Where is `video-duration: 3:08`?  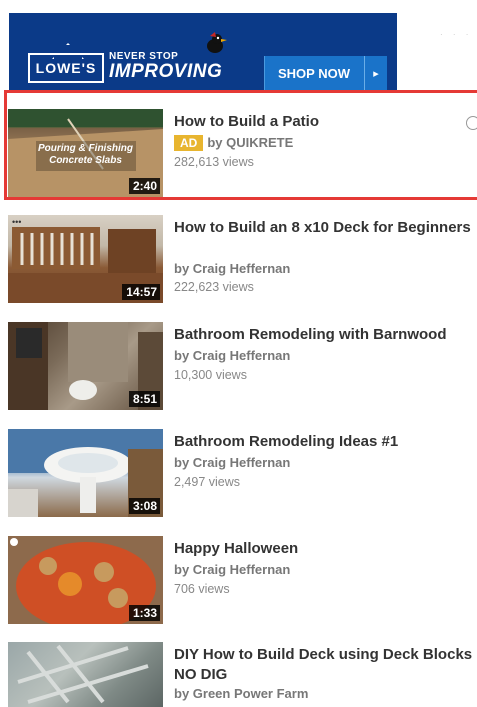
video-duration: 3:08 is located at coordinates (144, 506).